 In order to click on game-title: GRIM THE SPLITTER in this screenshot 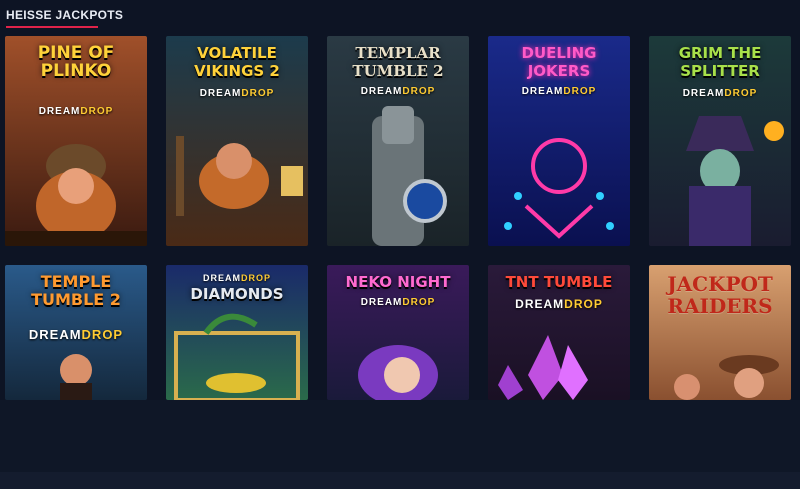, I will do `click(720, 62)`.